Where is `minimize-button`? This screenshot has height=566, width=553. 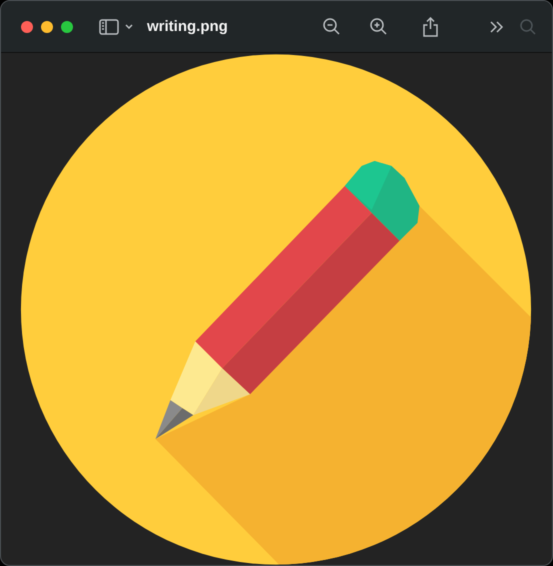
minimize-button is located at coordinates (47, 26).